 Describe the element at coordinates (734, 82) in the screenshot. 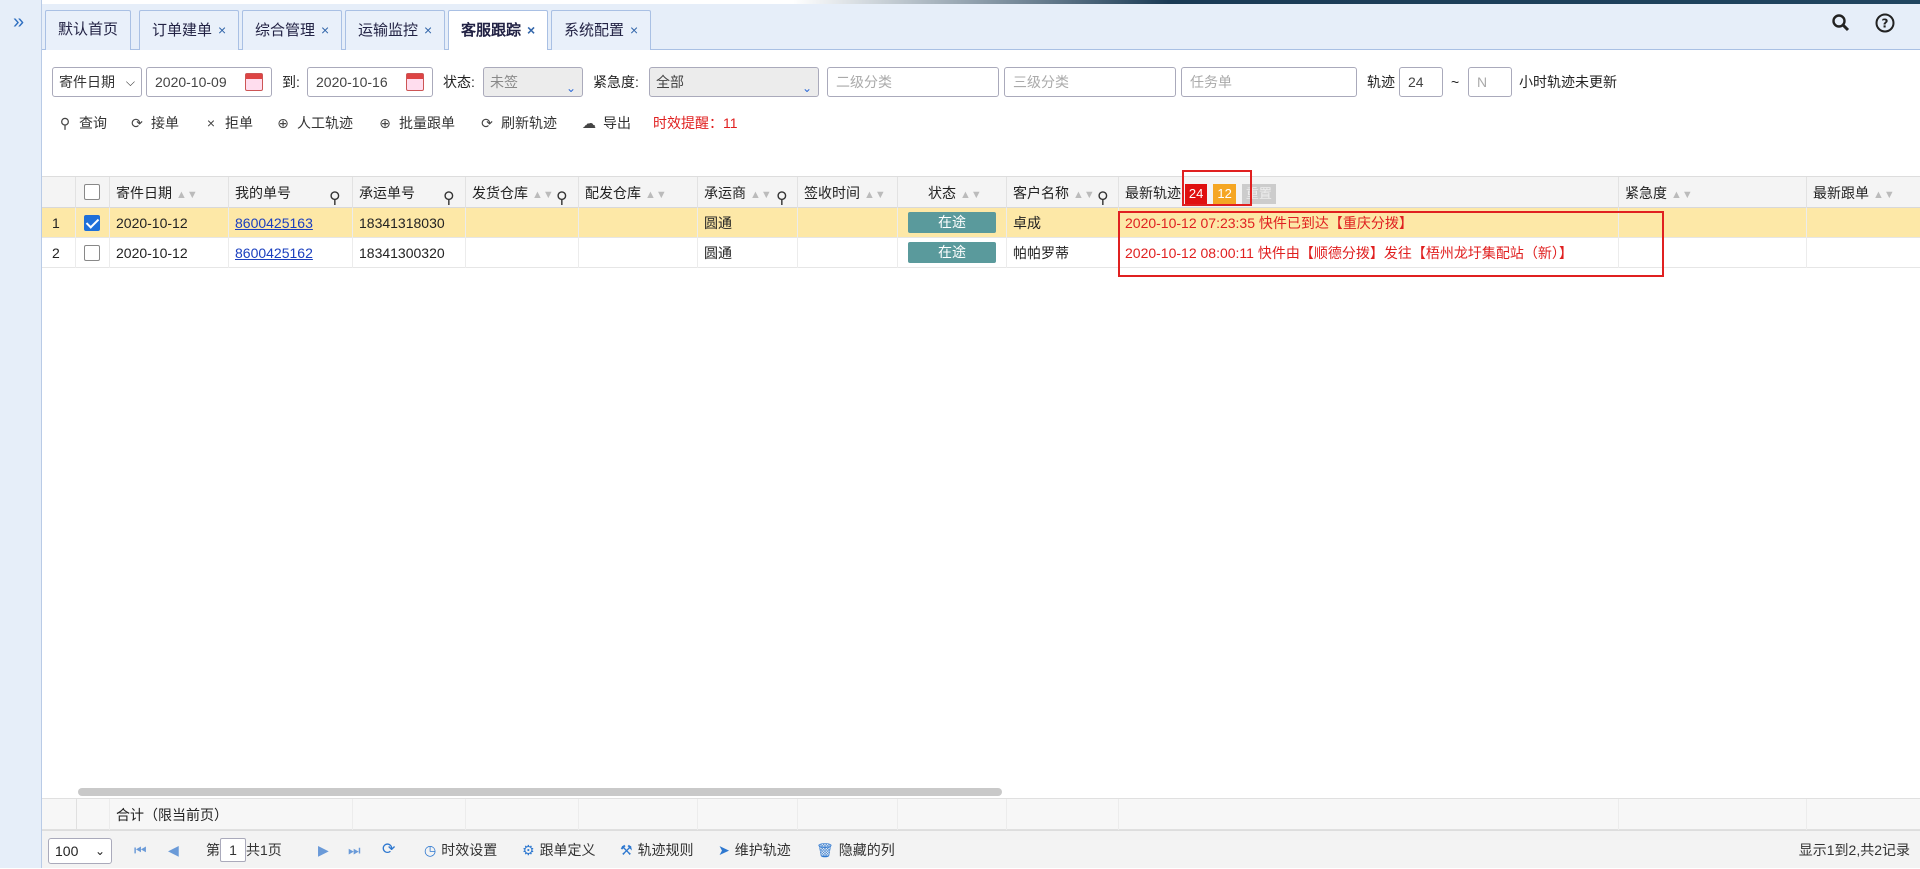

I see `urgency-select: 全部 ⌄` at that location.